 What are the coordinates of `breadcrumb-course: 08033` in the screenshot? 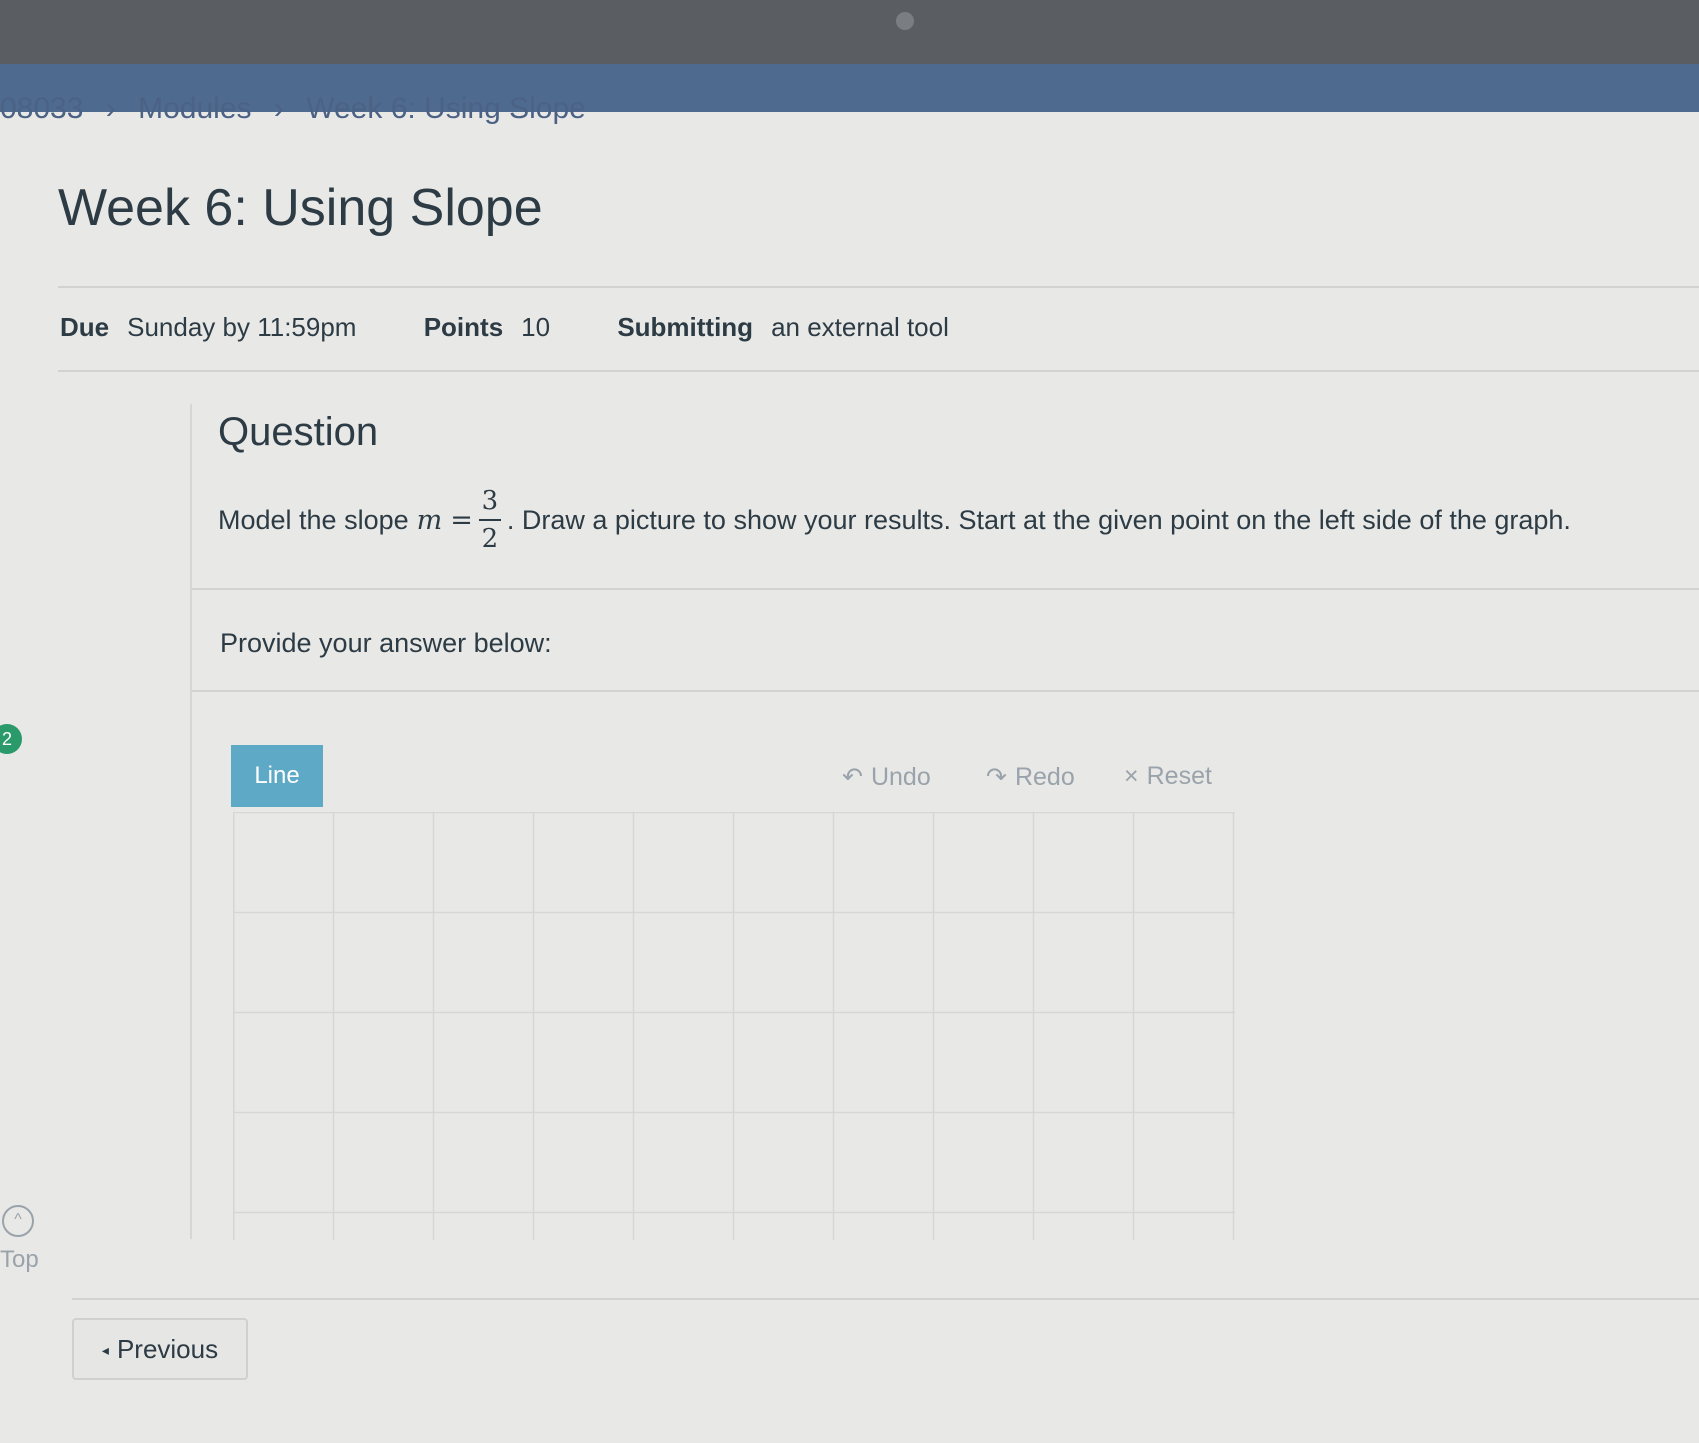 It's located at (41, 110).